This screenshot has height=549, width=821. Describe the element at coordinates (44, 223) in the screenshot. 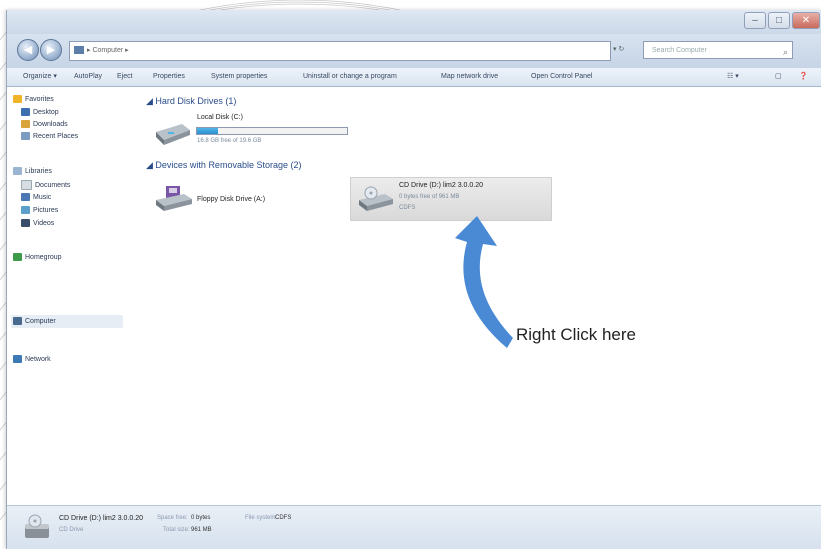

I see `nav-label: Videos` at that location.